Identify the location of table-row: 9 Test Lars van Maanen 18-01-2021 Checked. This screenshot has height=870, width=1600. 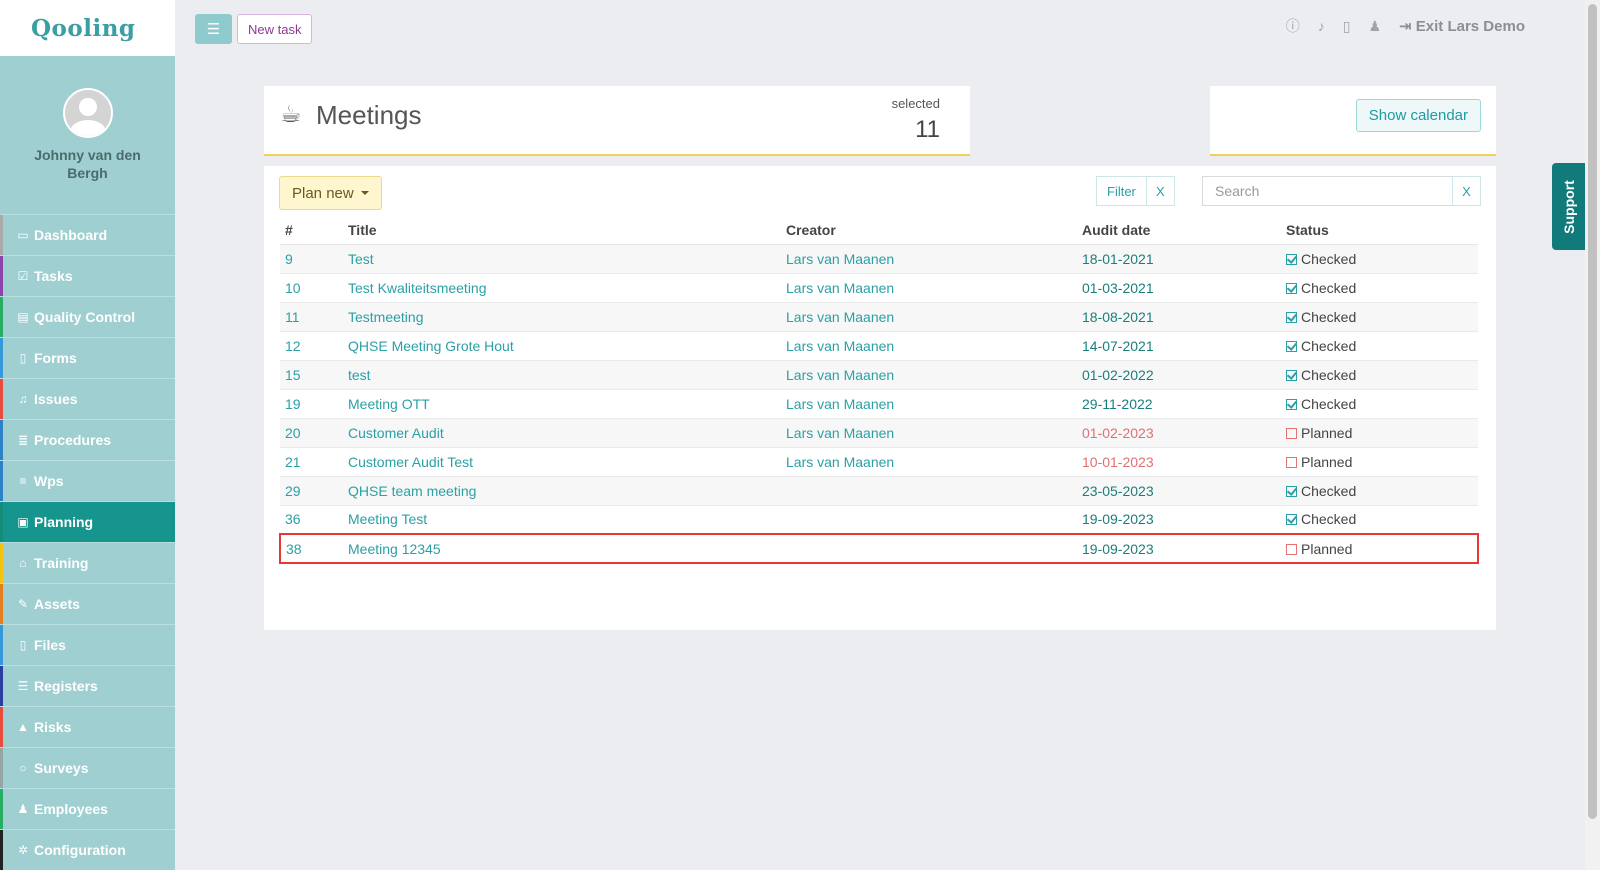
(879, 259).